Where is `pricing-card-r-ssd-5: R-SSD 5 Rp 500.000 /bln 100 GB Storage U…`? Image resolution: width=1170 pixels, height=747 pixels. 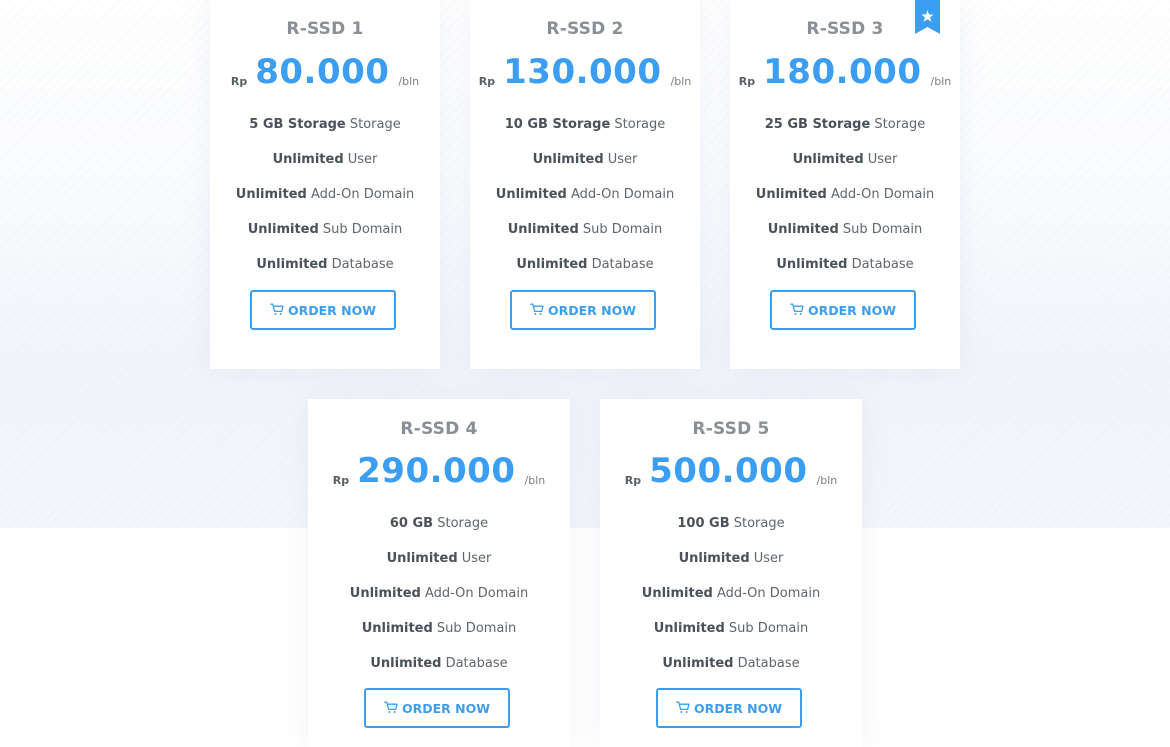
pricing-card-r-ssd-5: R-SSD 5 Rp 500.000 /bln 100 GB Storage U… is located at coordinates (731, 573).